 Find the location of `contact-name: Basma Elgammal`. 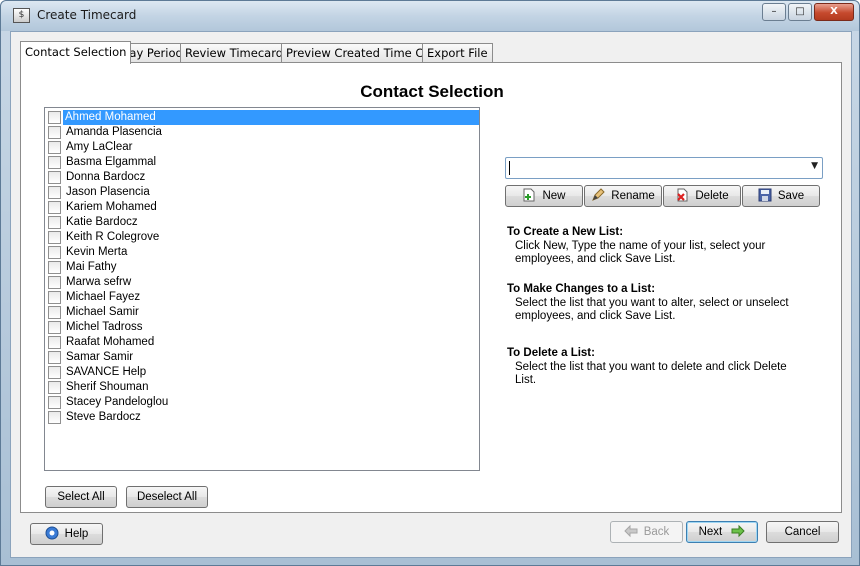

contact-name: Basma Elgammal is located at coordinates (111, 162).